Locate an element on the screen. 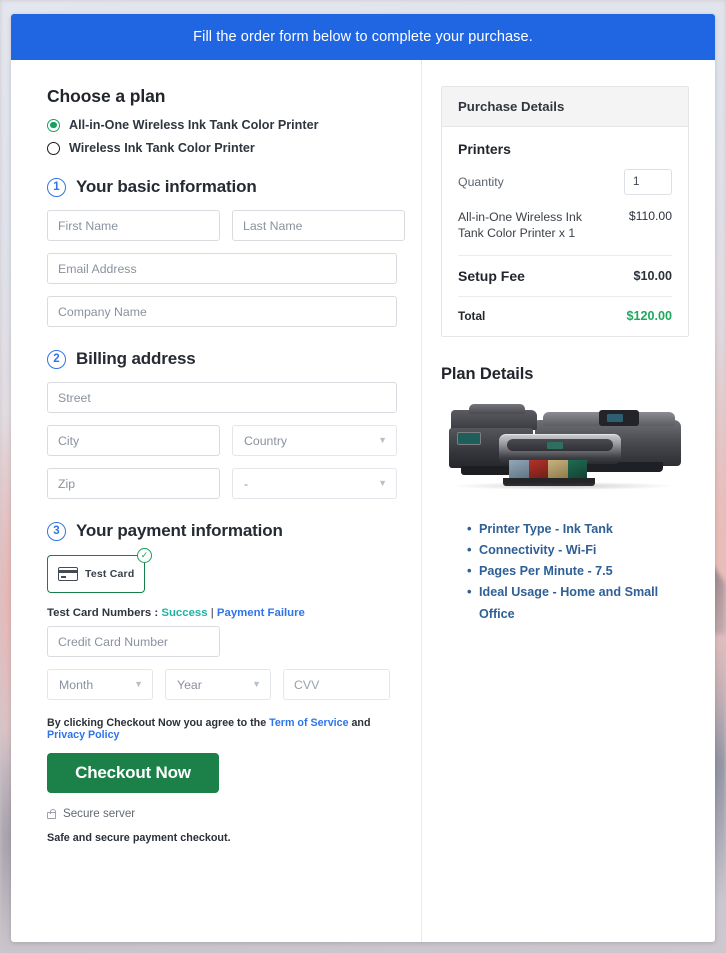 The image size is (726, 953). feature-item: Ideal Usage - Home and Small Office is located at coordinates (578, 602).